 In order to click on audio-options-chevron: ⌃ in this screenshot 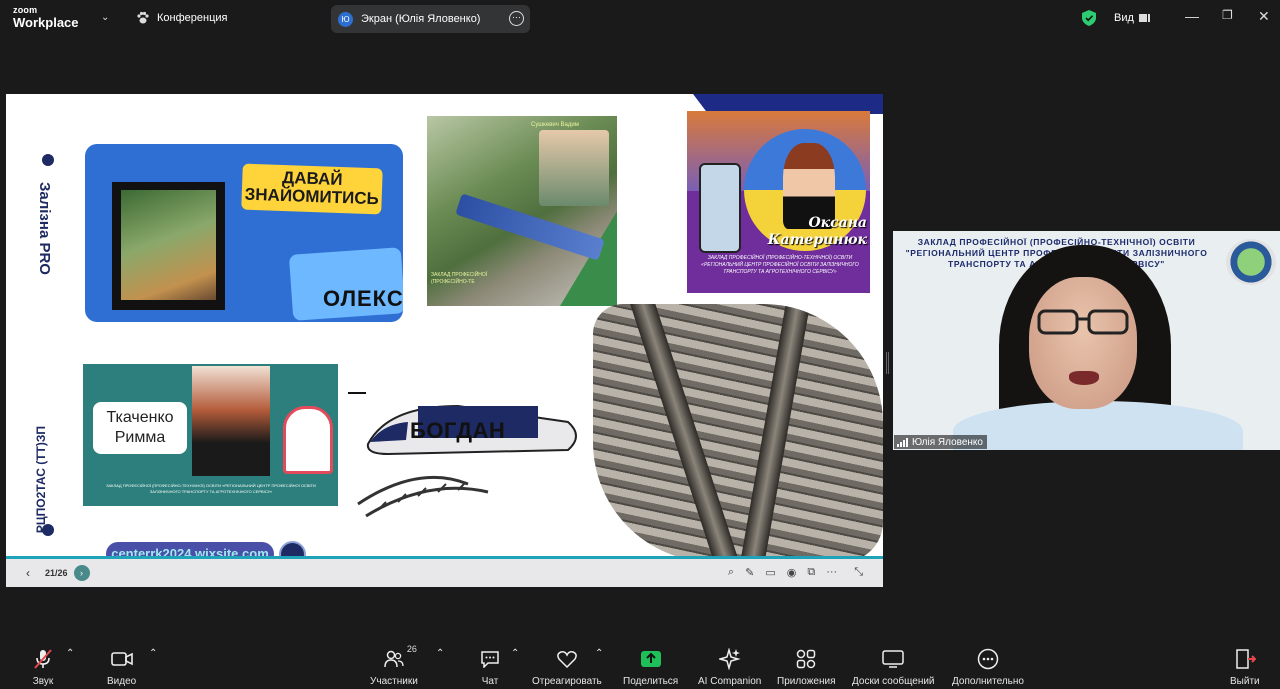, I will do `click(70, 653)`.